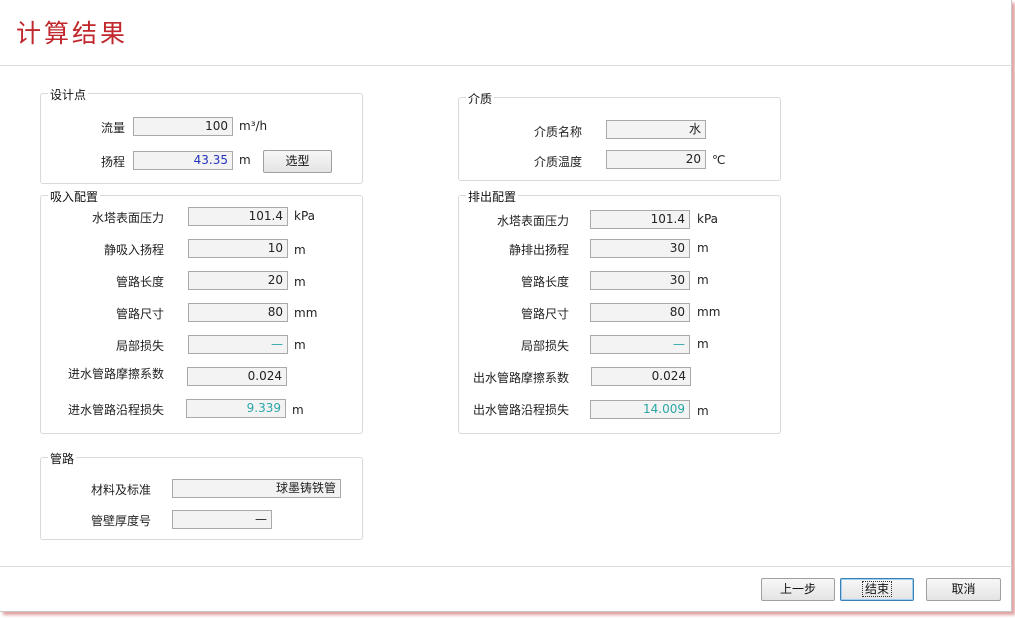 The image size is (1015, 618). I want to click on suction-tower-pressure-field: 101.4, so click(238, 216).